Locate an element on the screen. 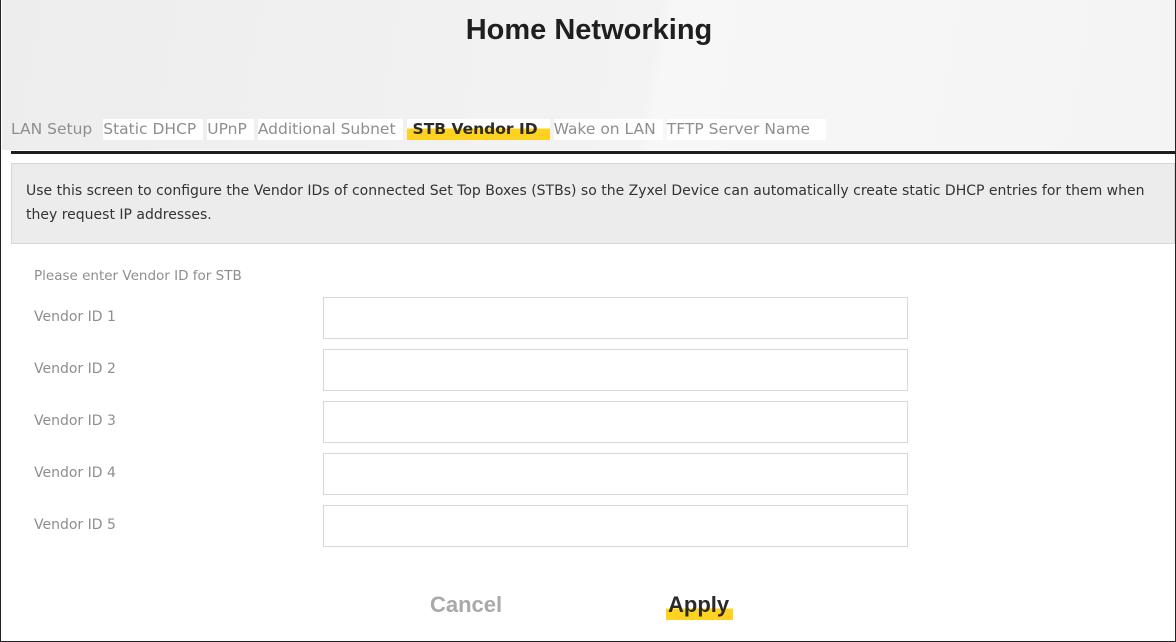 The height and width of the screenshot is (642, 1176). tab-static-dhcp: Static DHCP is located at coordinates (153, 129).